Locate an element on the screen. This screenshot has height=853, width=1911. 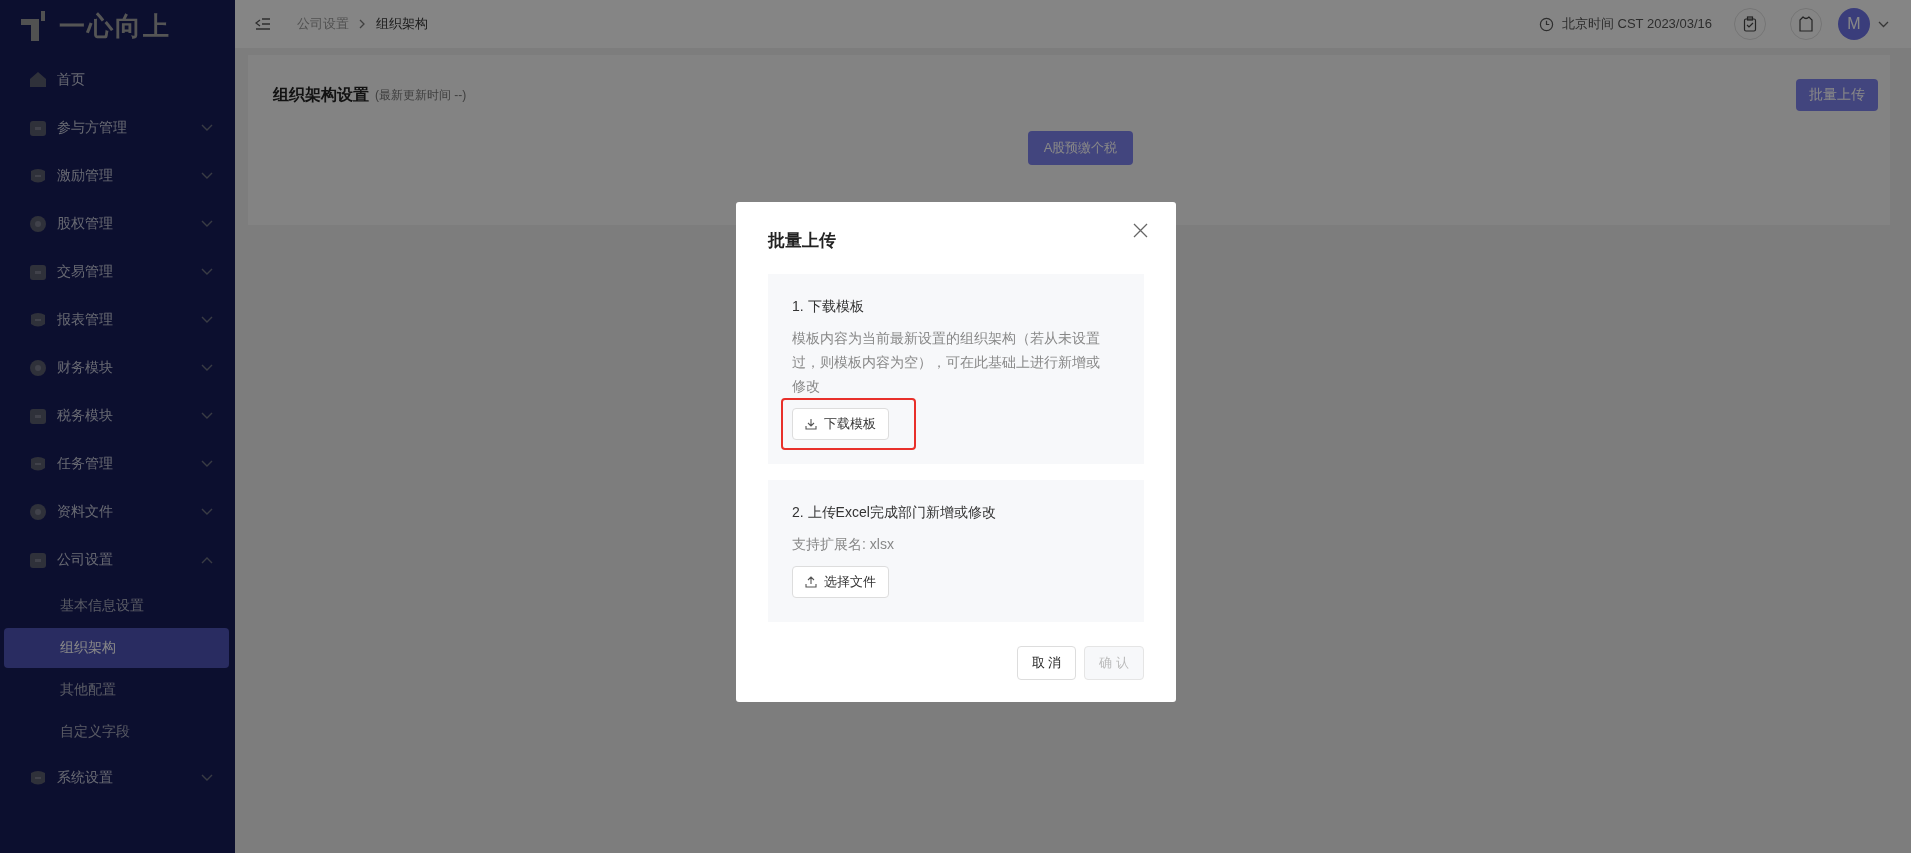
step-heading: 2. 上传Excel完成部门新增或修改 is located at coordinates (894, 513).